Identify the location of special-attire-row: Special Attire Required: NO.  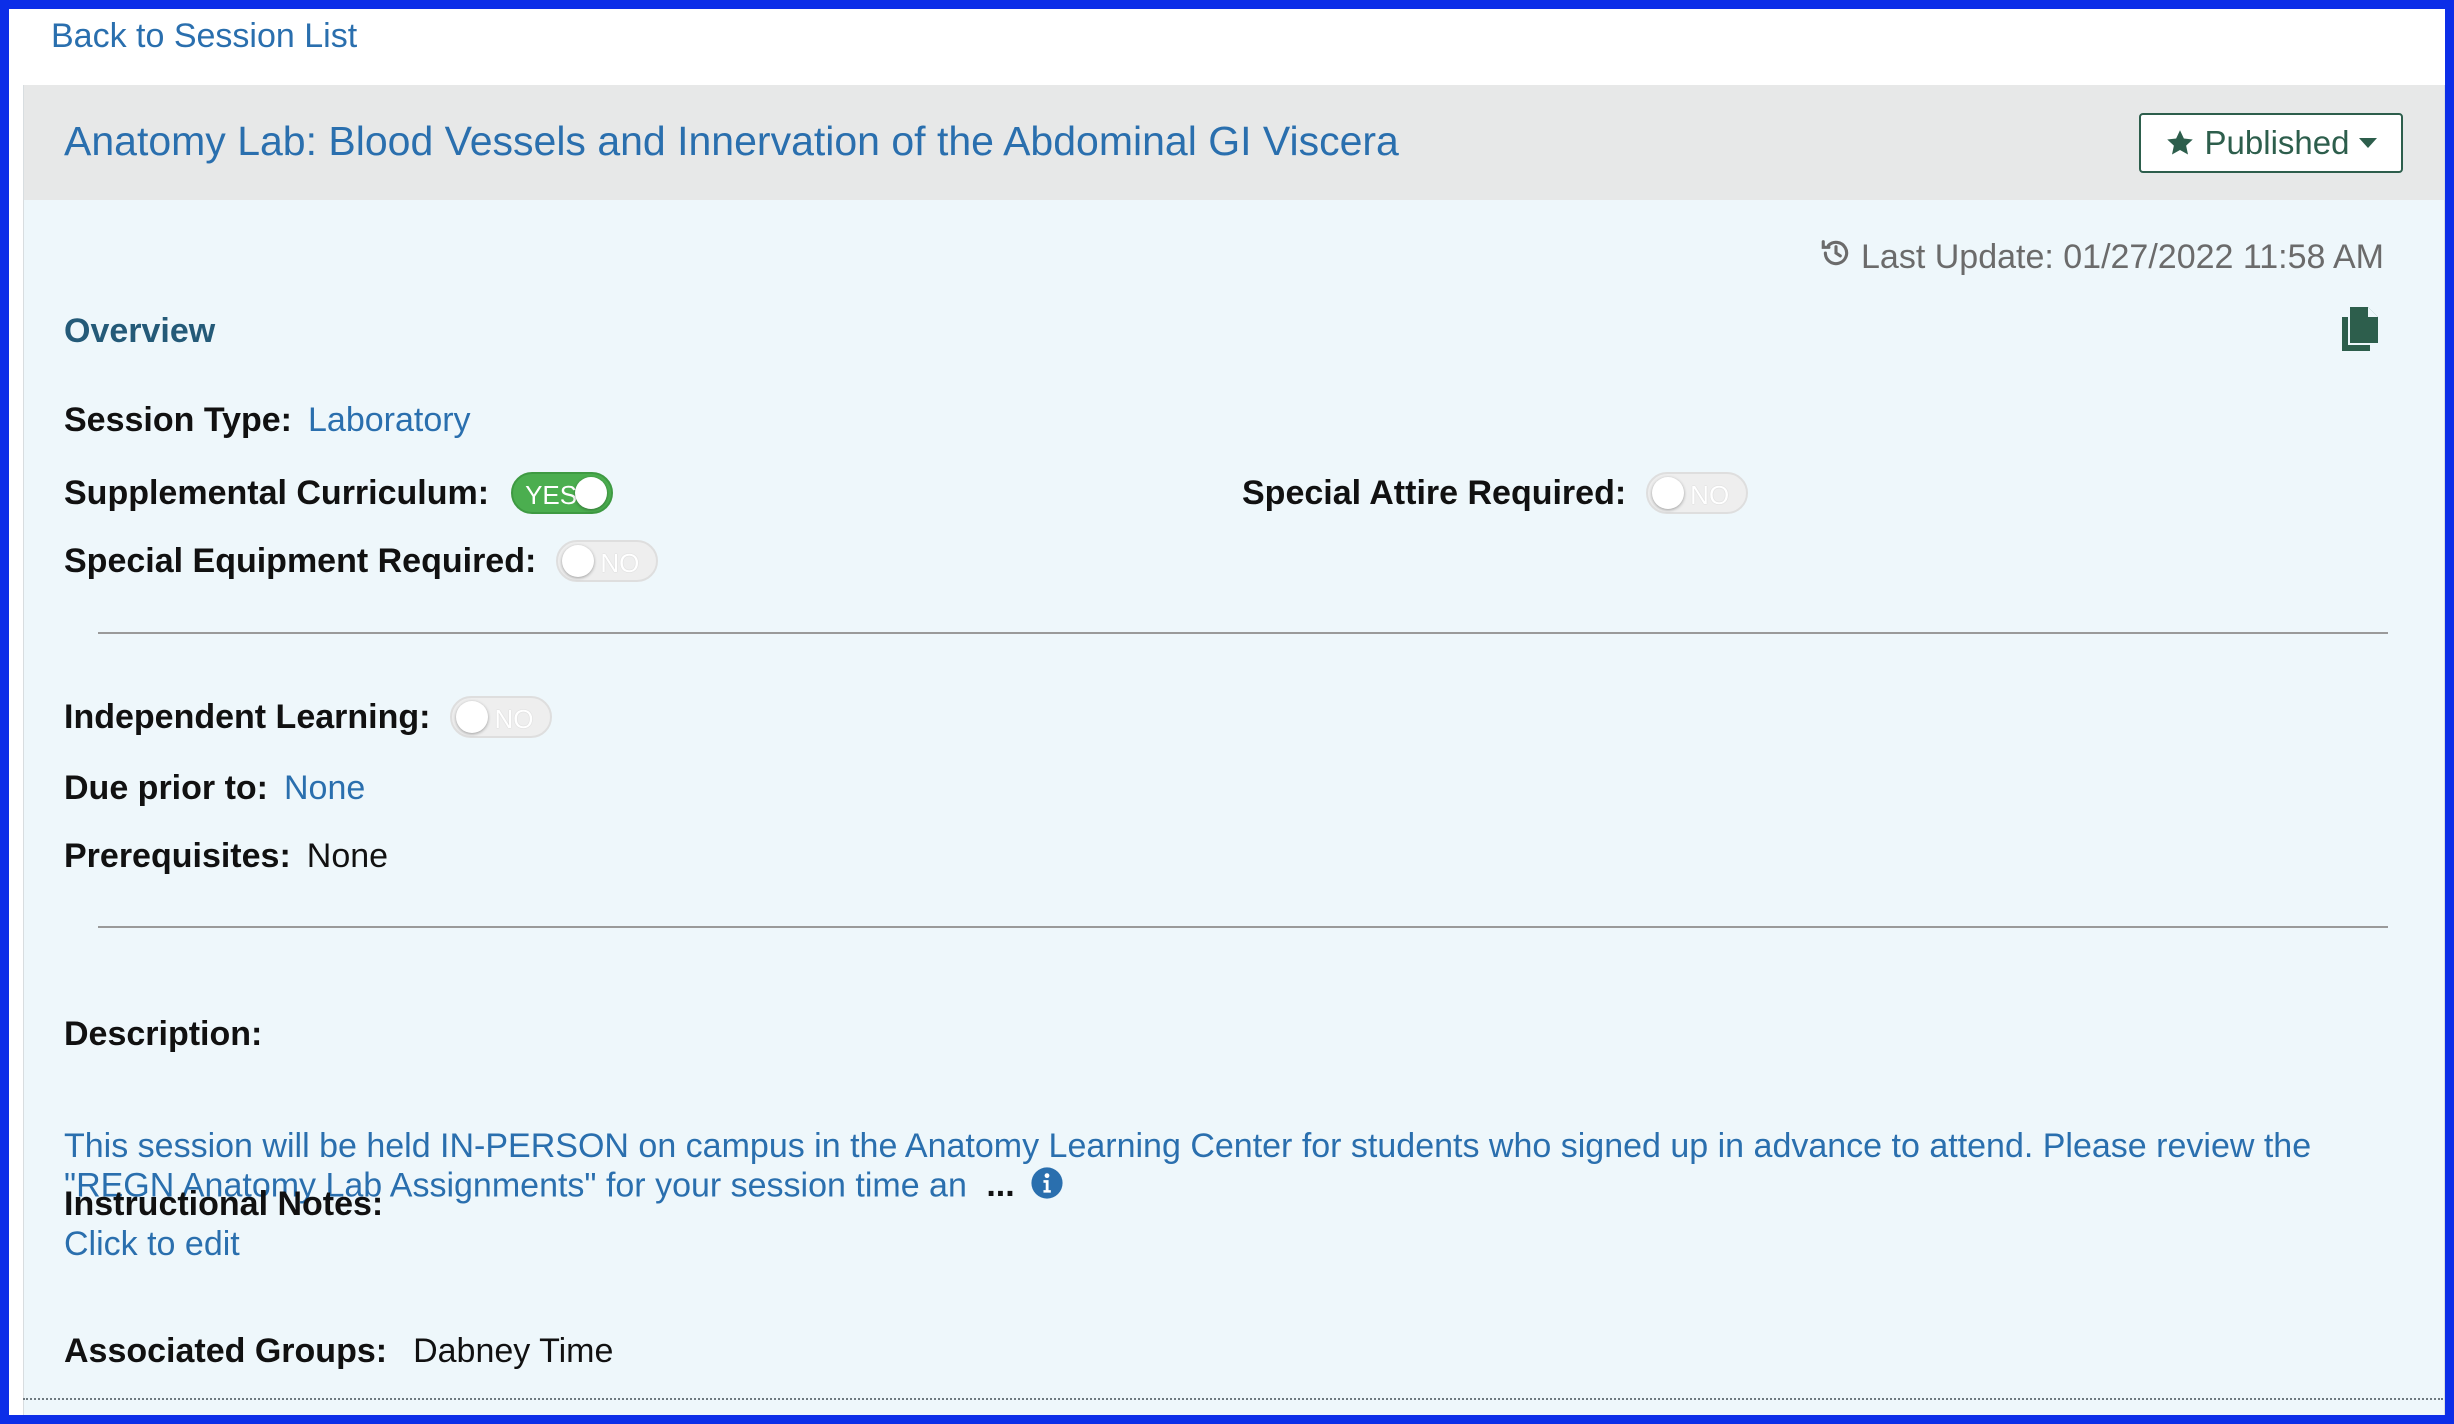
(1495, 493).